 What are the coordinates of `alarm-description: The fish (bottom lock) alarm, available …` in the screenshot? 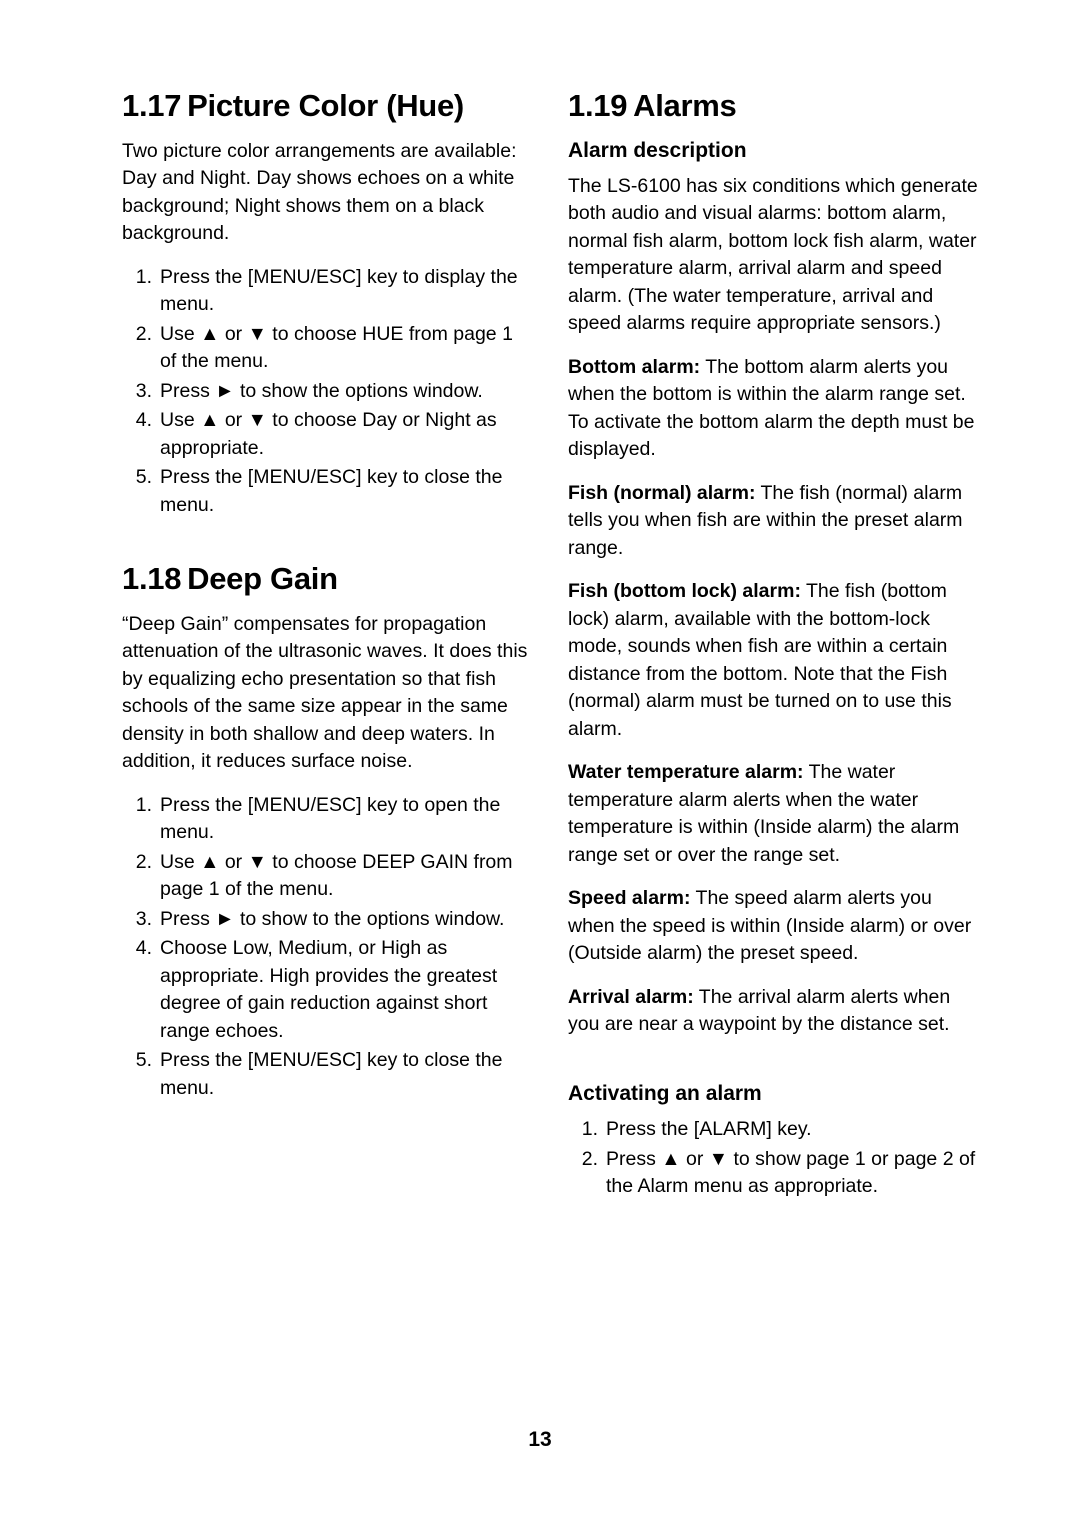 It's located at (760, 660).